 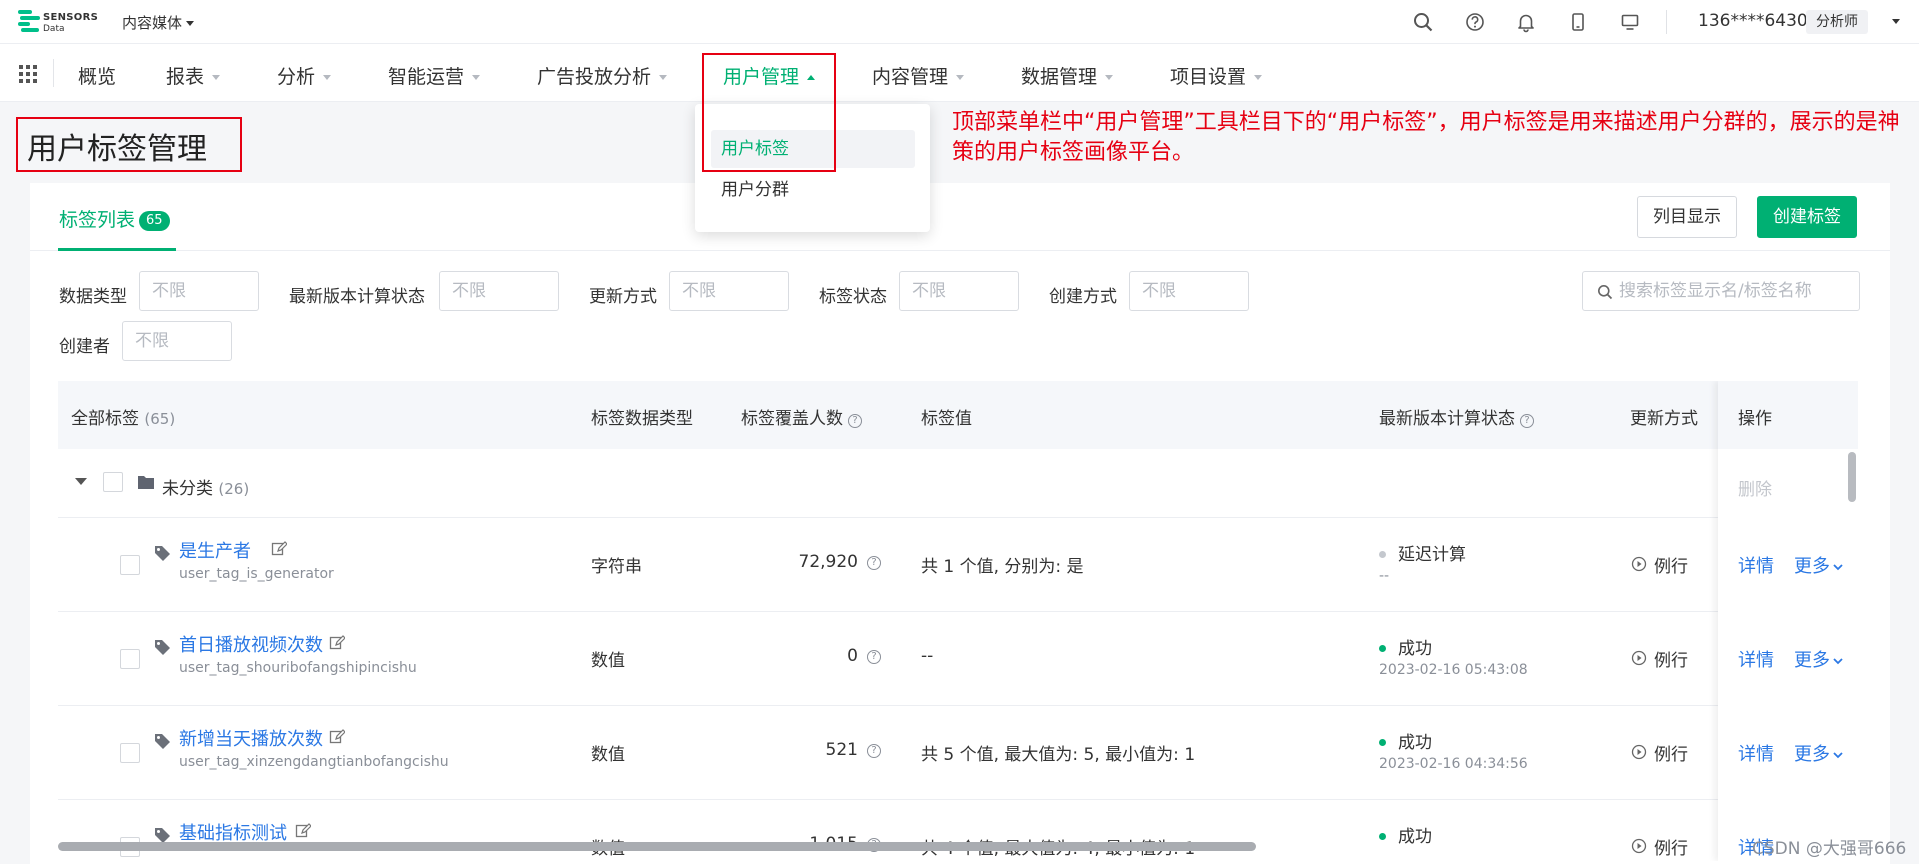 I want to click on header-tag-values: 标签值, so click(x=946, y=419).